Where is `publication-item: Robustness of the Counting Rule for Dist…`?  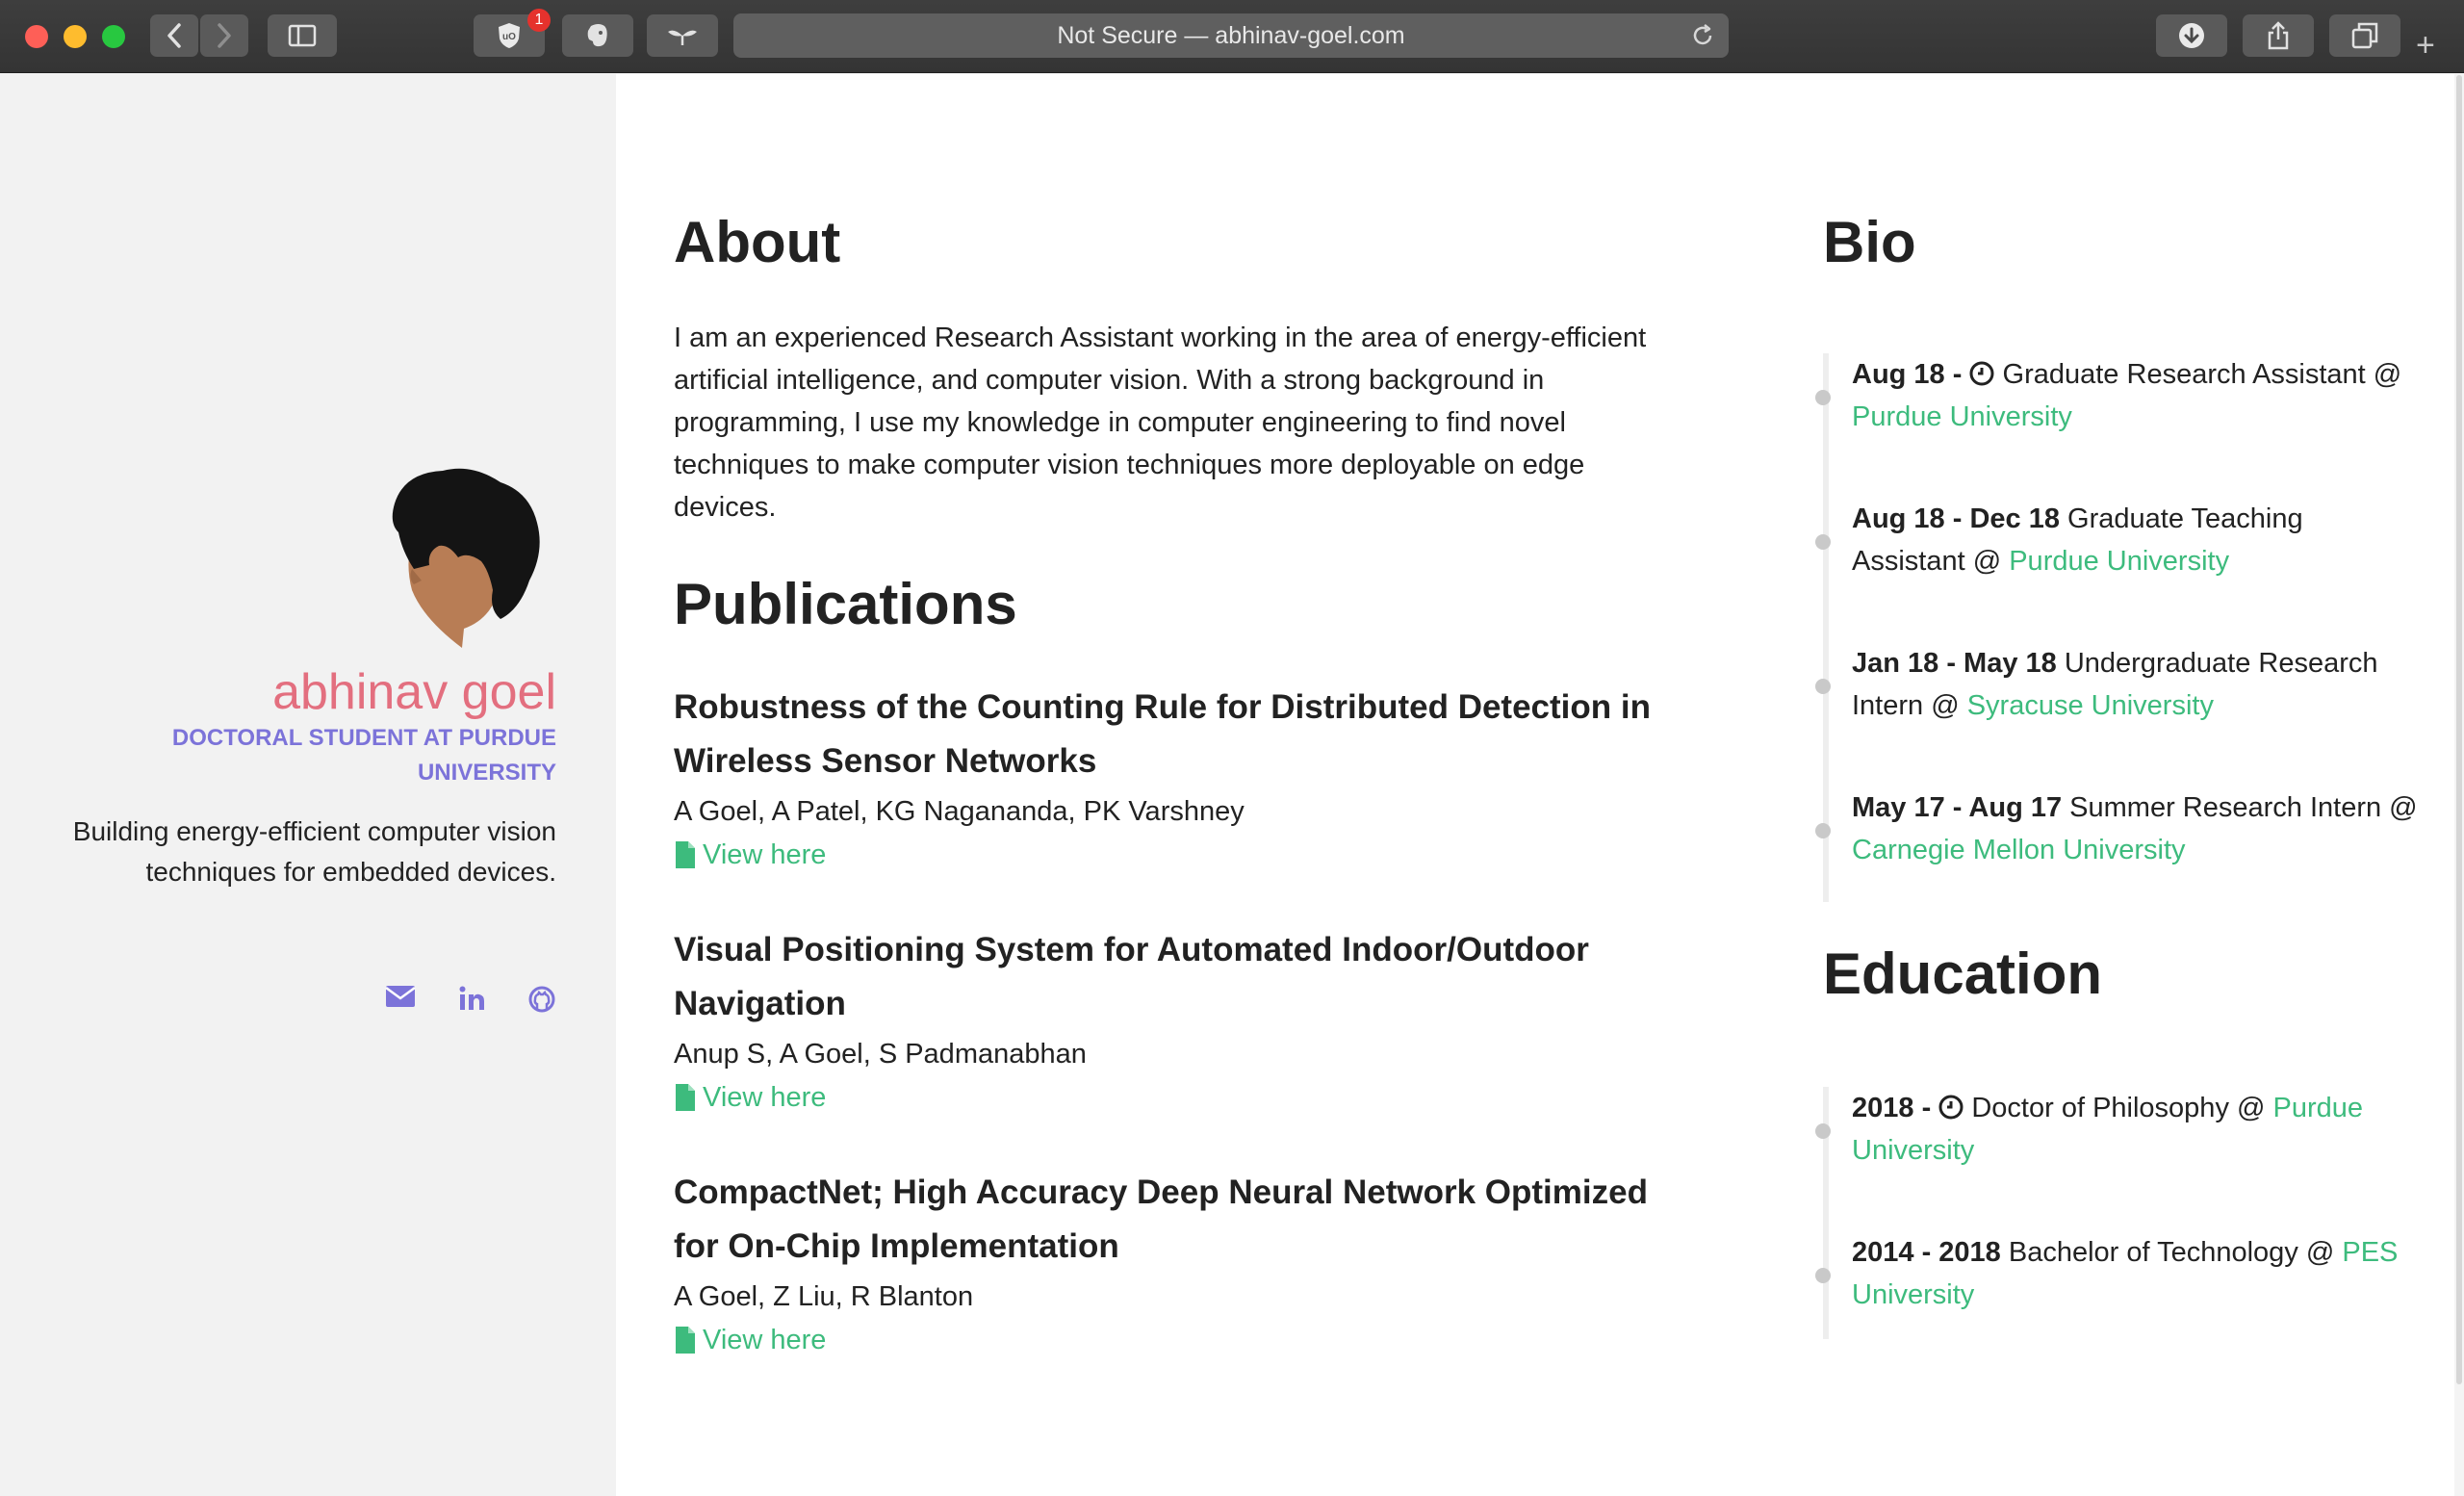 publication-item: Robustness of the Counting Rule for Dist… is located at coordinates (1184, 779).